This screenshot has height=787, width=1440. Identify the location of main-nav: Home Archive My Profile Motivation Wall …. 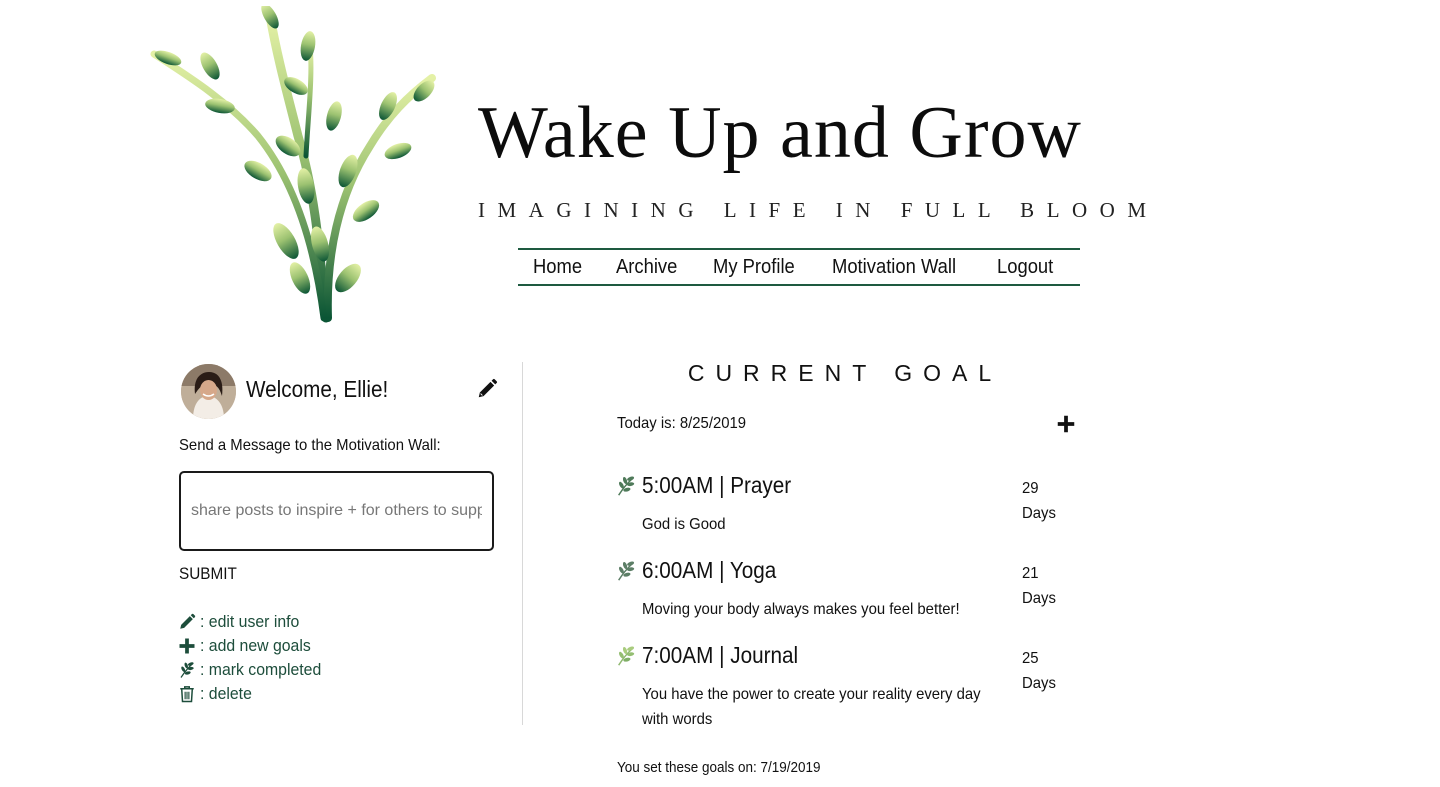
(799, 267).